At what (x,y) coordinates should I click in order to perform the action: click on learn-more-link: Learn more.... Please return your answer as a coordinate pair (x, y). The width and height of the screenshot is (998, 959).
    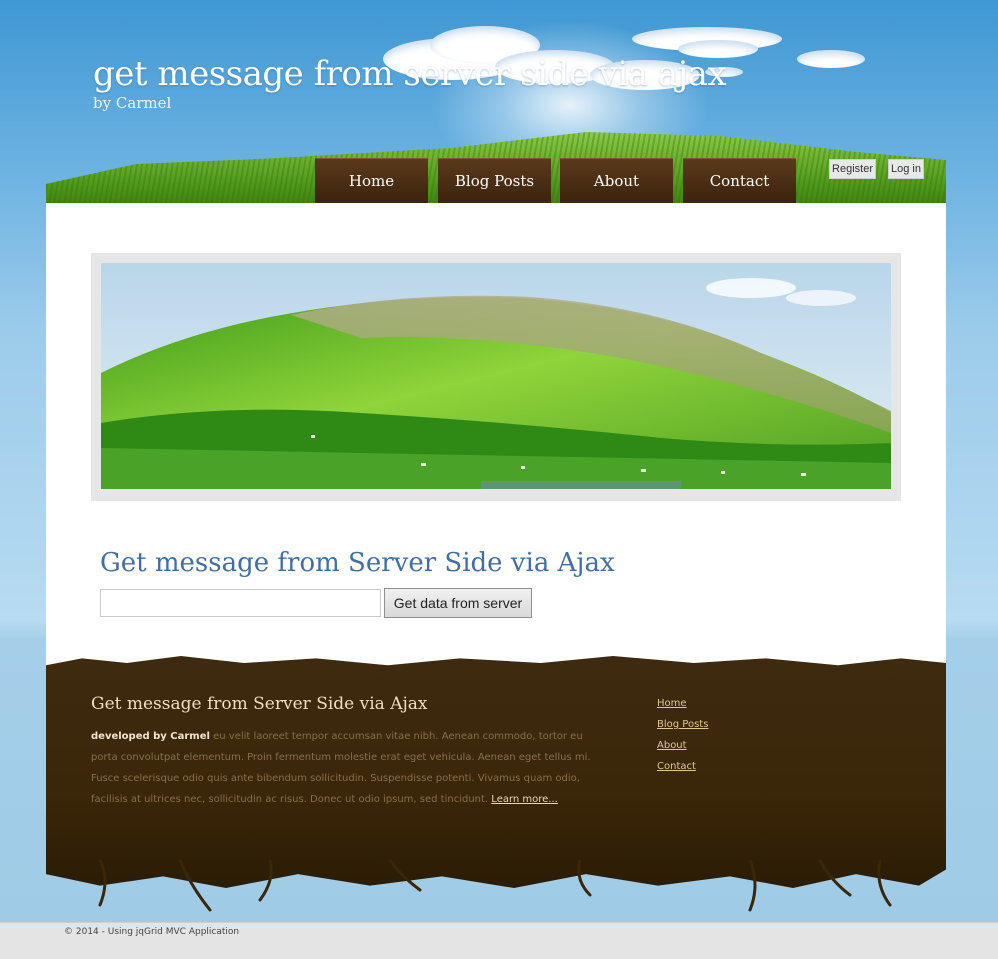
    Looking at the image, I should click on (524, 799).